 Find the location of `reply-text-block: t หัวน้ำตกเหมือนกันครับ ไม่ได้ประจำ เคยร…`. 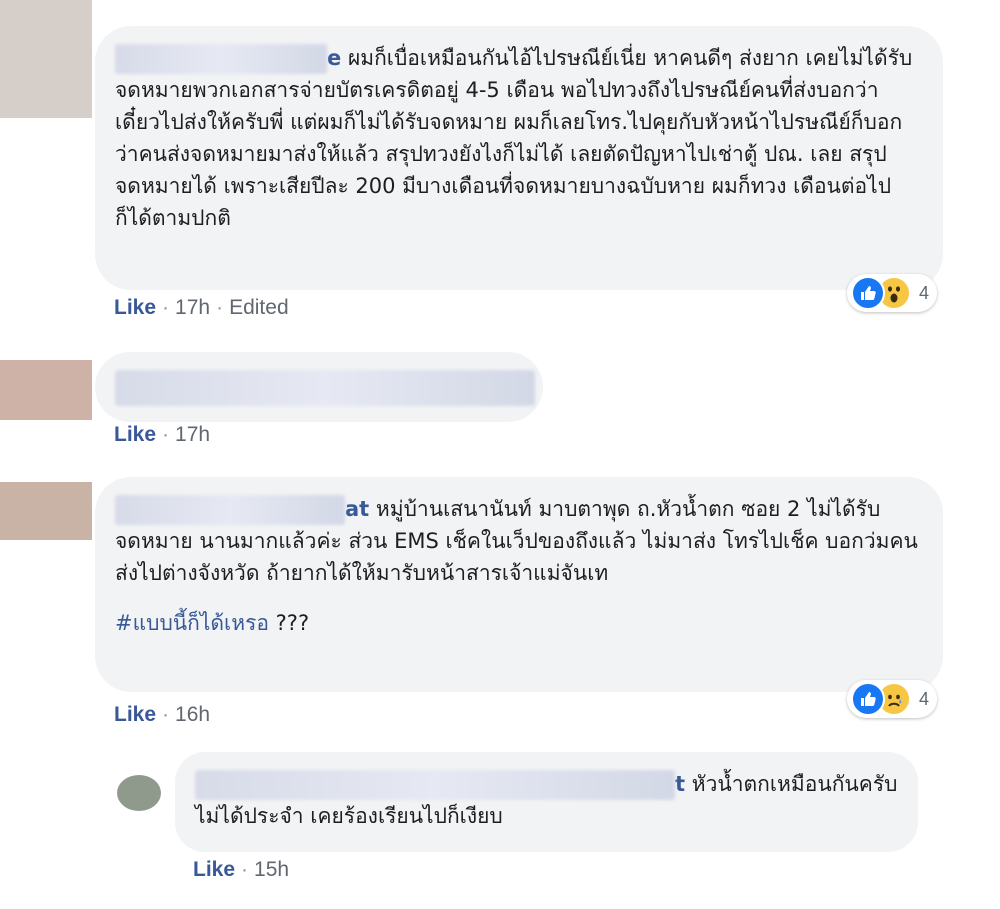

reply-text-block: t หัวน้ำตกเหมือนกันครับ ไม่ได้ประจำ เคยร… is located at coordinates (546, 800).